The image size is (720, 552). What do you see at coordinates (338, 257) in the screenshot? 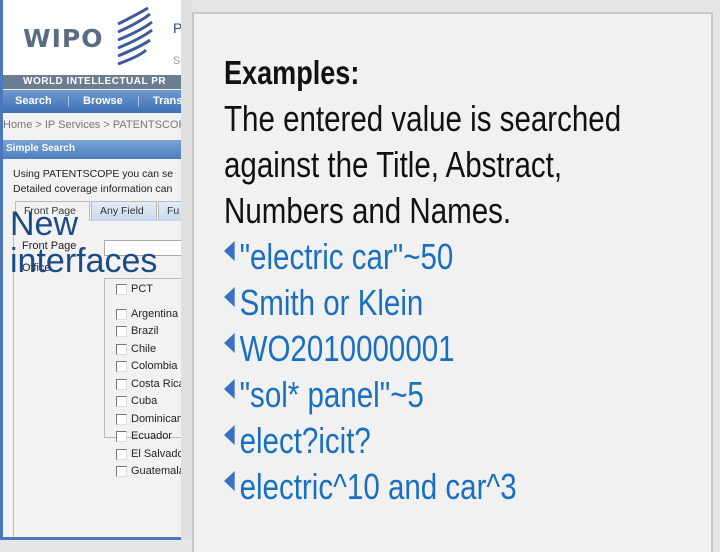
I see `example-link: "electric car"~50` at bounding box center [338, 257].